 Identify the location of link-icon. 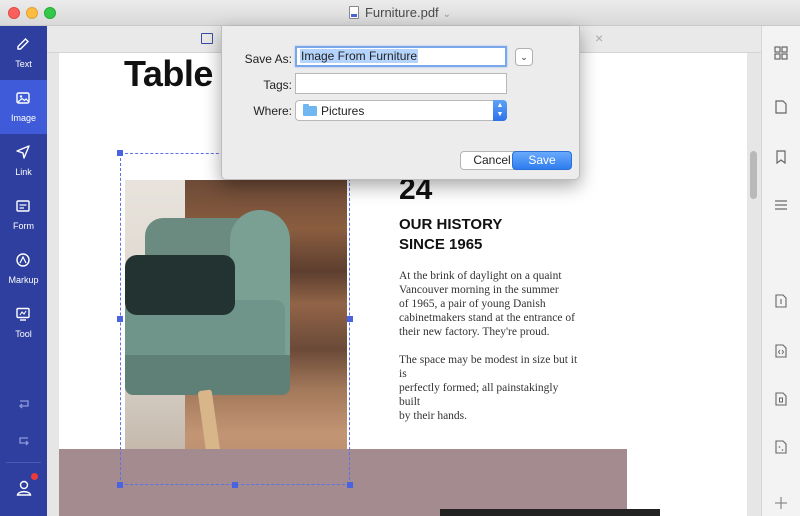
(23, 152).